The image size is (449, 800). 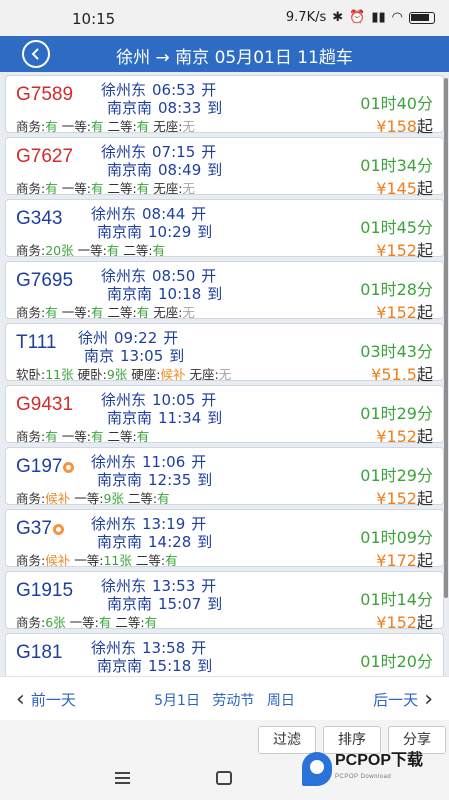 I want to click on home-icon, so click(x=224, y=778).